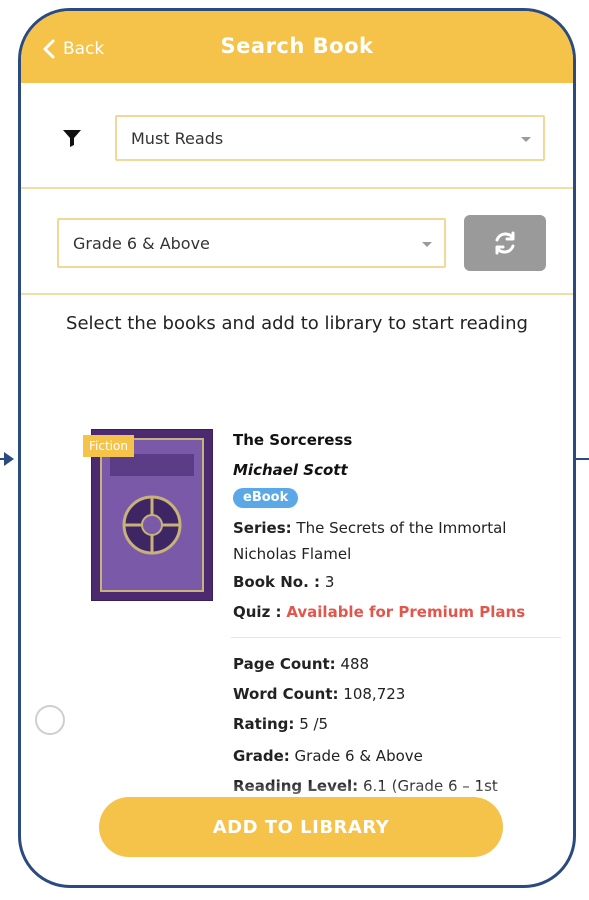 This screenshot has height=900, width=589. Describe the element at coordinates (290, 470) in the screenshot. I see `book-author: Michael Scott` at that location.